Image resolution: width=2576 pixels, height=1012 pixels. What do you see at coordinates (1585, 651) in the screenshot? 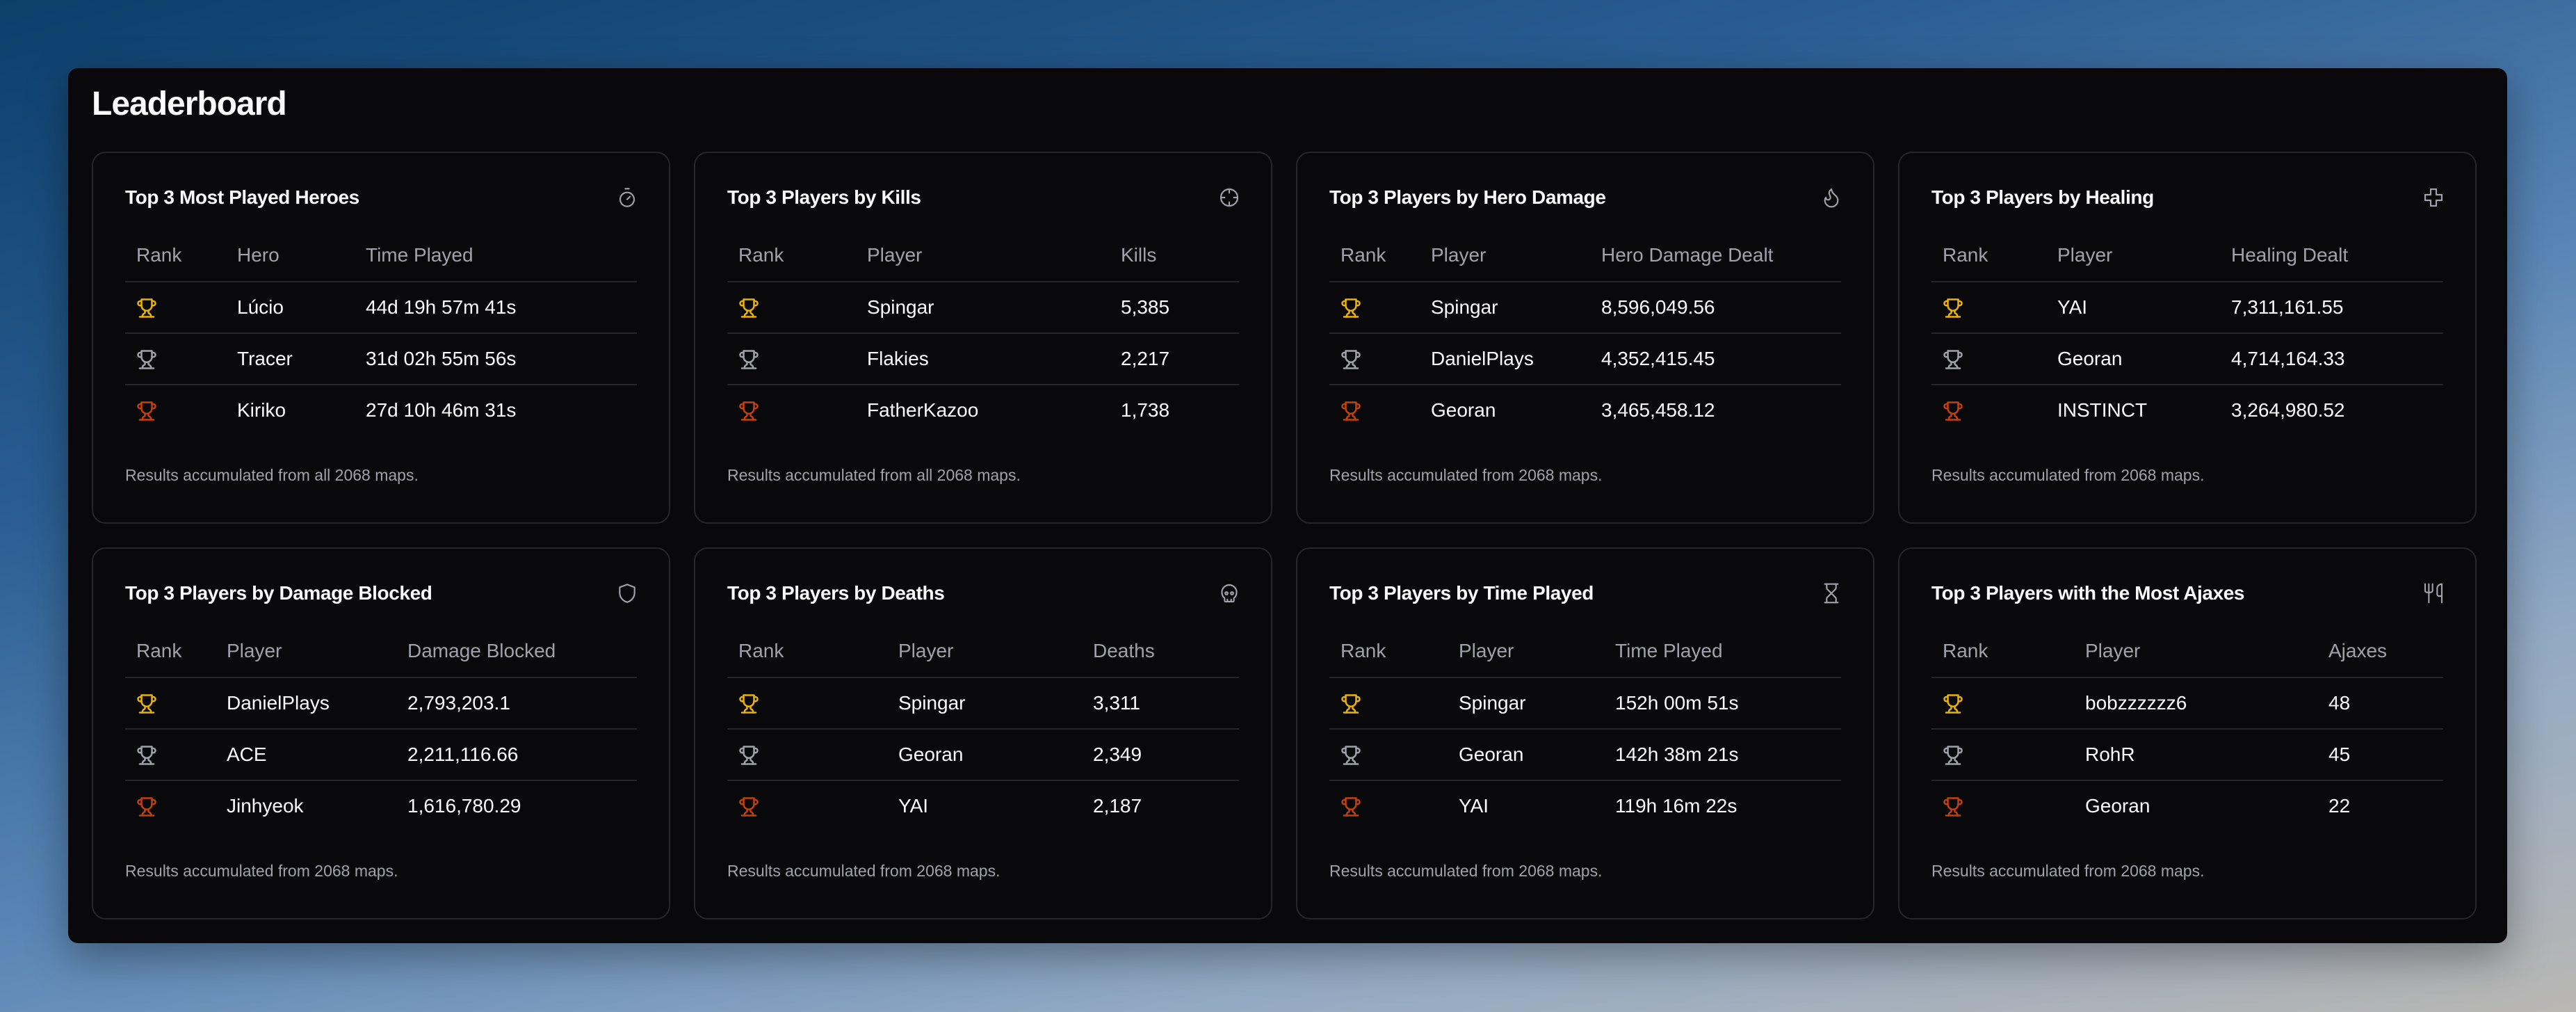
I see `table-header-row: Rank Player Time Played` at bounding box center [1585, 651].